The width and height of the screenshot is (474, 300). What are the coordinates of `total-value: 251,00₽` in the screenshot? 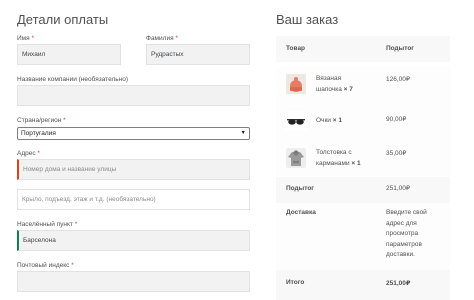 It's located at (398, 283).